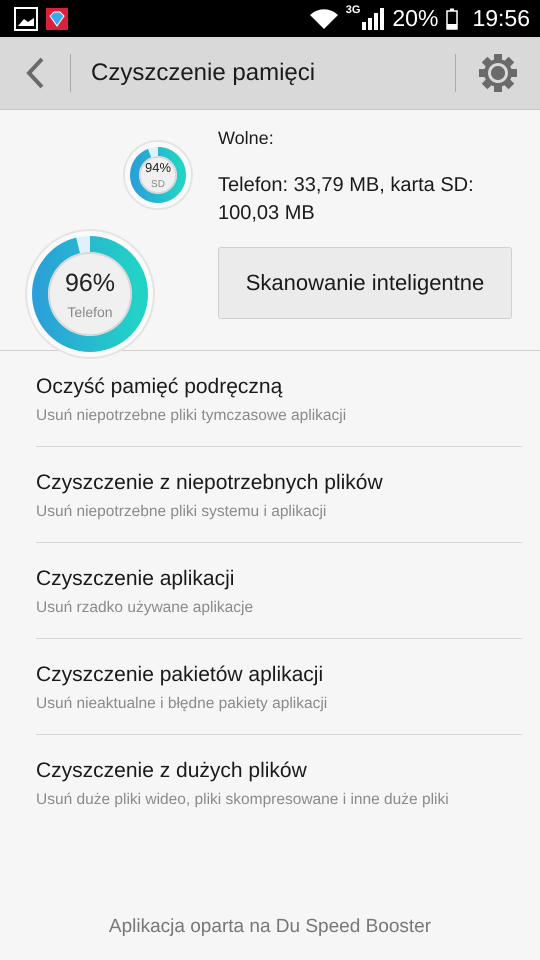 This screenshot has width=540, height=960. Describe the element at coordinates (136, 578) in the screenshot. I see `option-title: Czyszczenie aplikacji` at that location.